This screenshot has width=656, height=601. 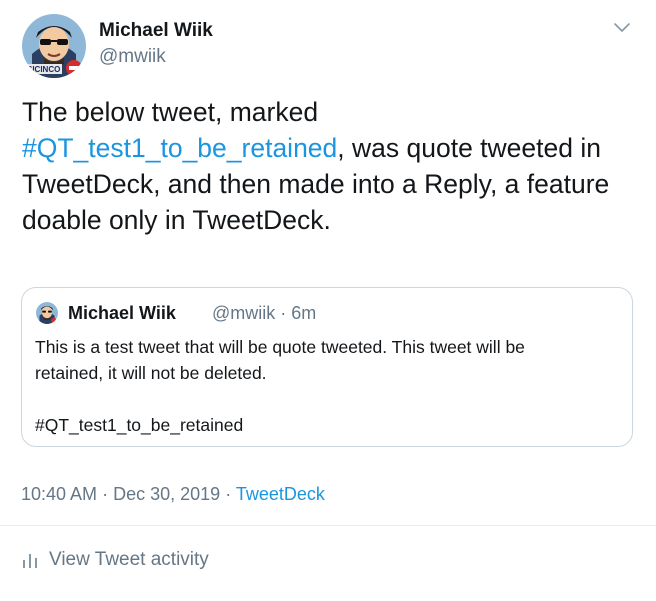 I want to click on tweet-timestamp: 10:40 AM · Dec 30, 2019 · TweetDeck, so click(x=173, y=494).